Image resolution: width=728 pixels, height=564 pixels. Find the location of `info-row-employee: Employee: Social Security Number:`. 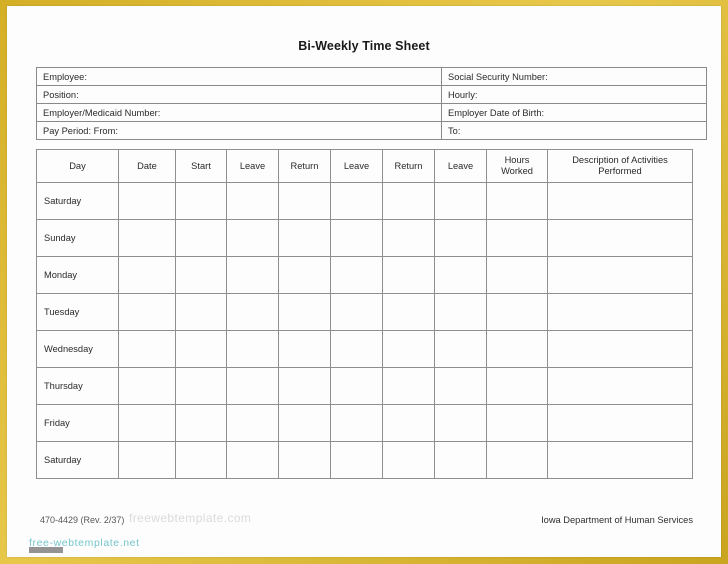

info-row-employee: Employee: Social Security Number: is located at coordinates (371, 76).